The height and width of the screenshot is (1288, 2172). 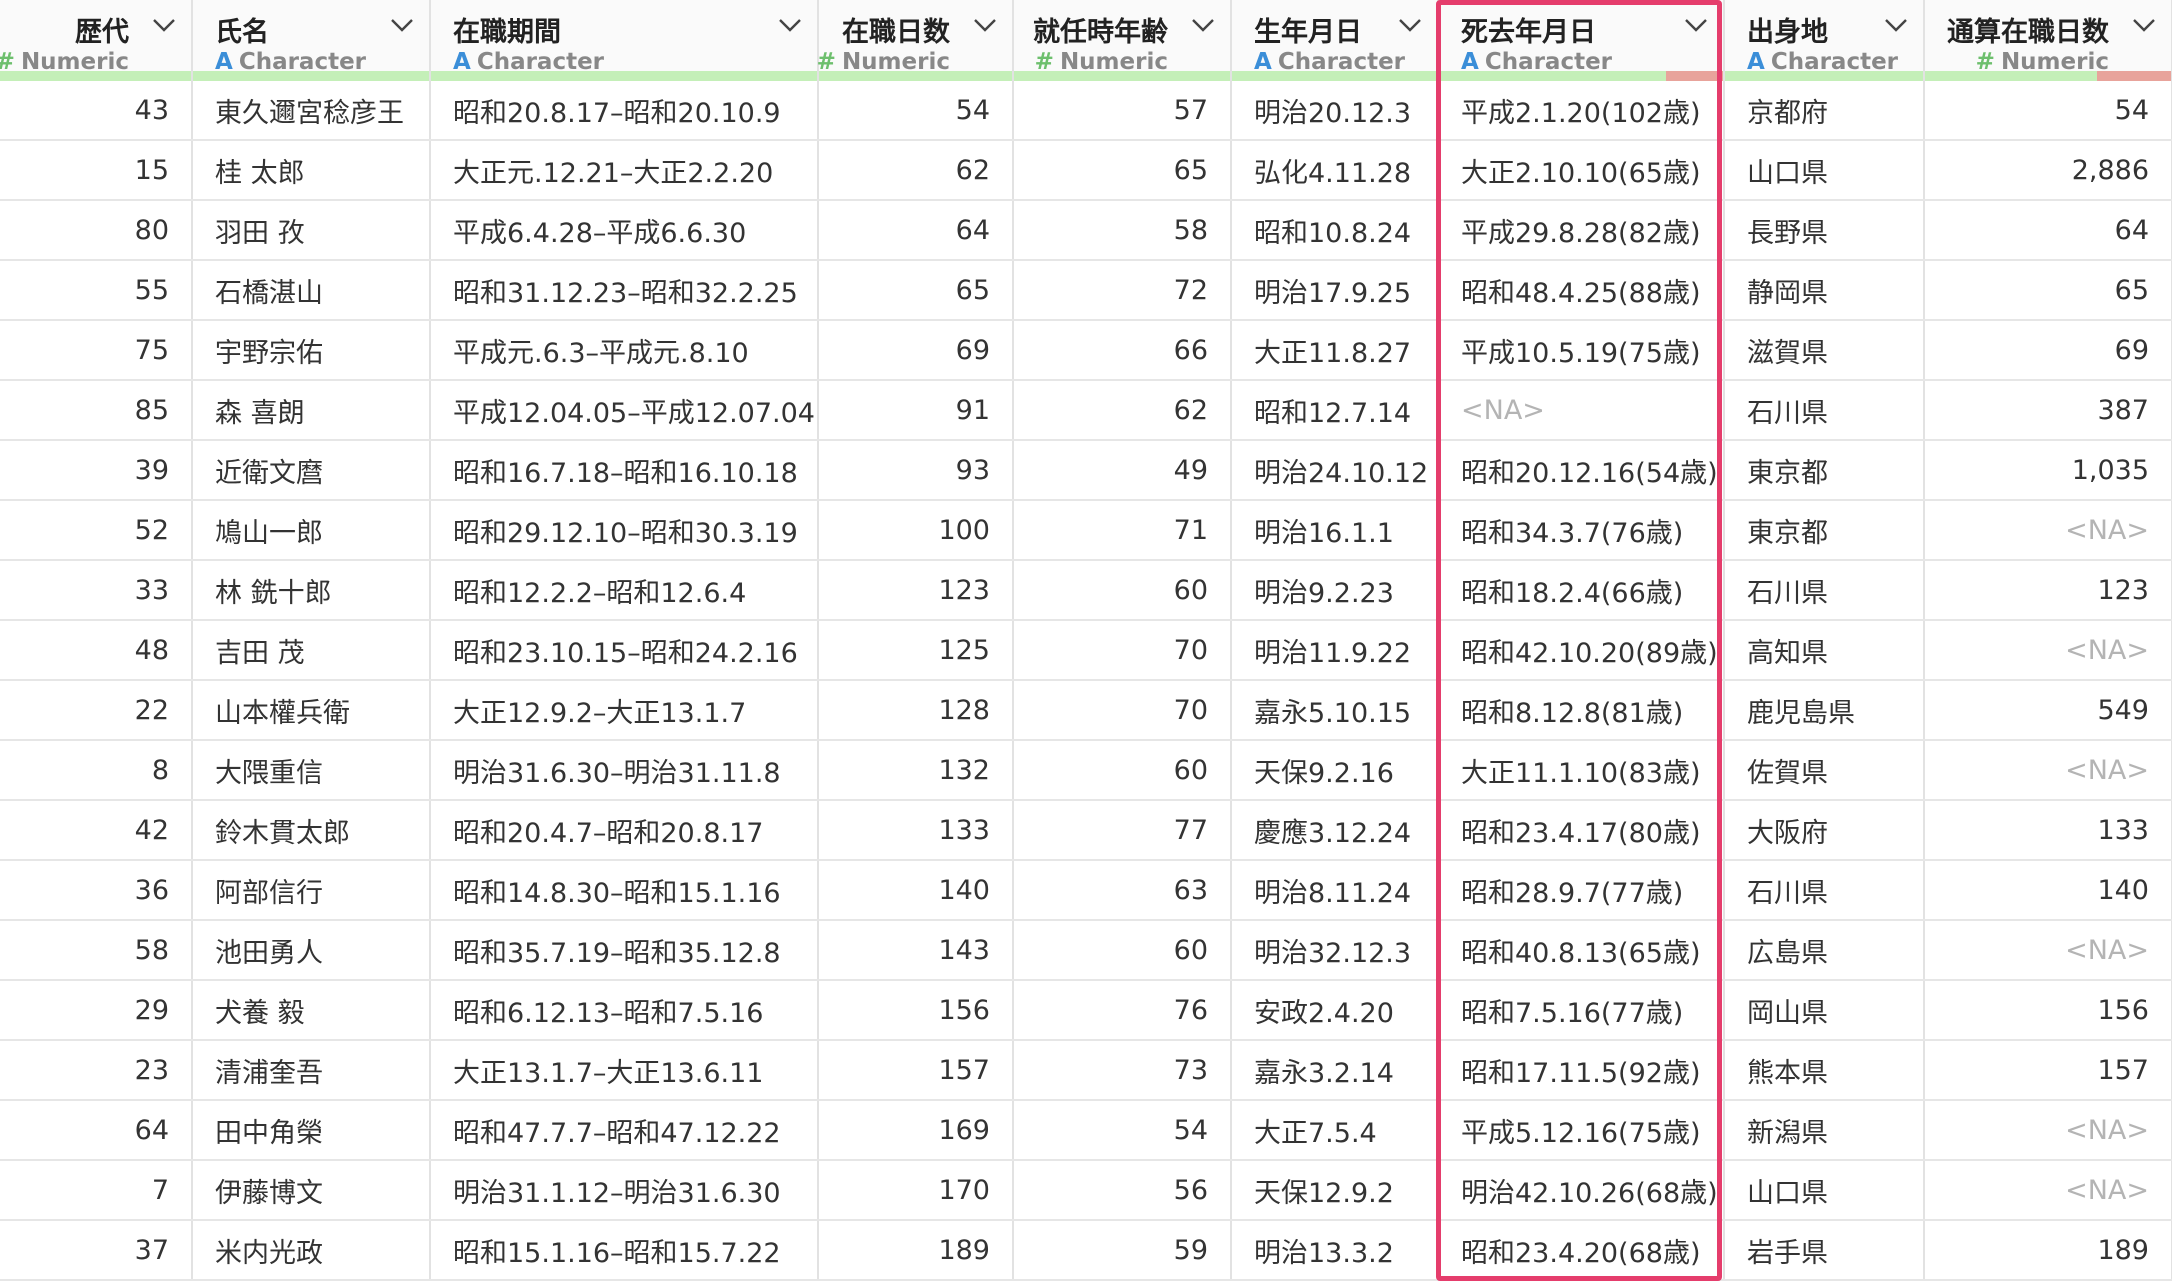 What do you see at coordinates (1581, 590) in the screenshot?
I see `table-cell: 昭和18.2.4(66歳)` at bounding box center [1581, 590].